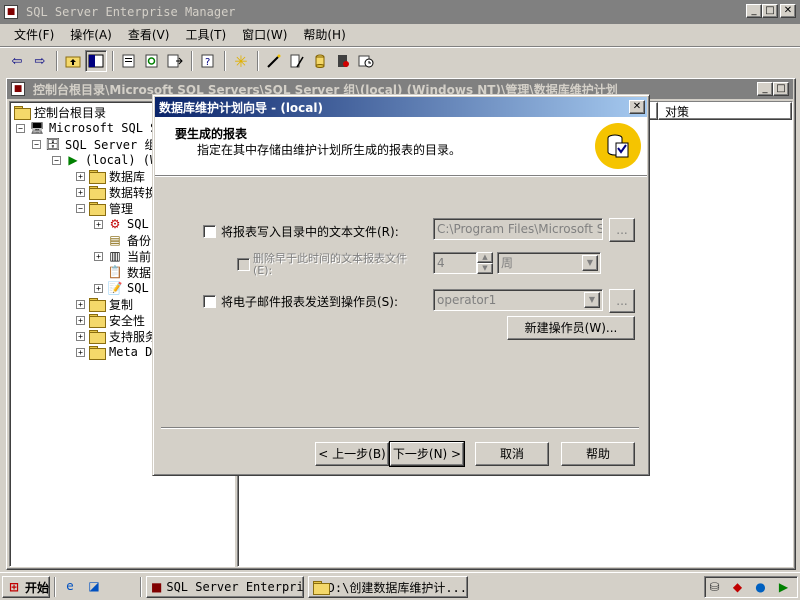 This screenshot has height=600, width=800. What do you see at coordinates (121, 224) in the screenshot?
I see `tree-item-sql-agent: + ⚙ SQL` at bounding box center [121, 224].